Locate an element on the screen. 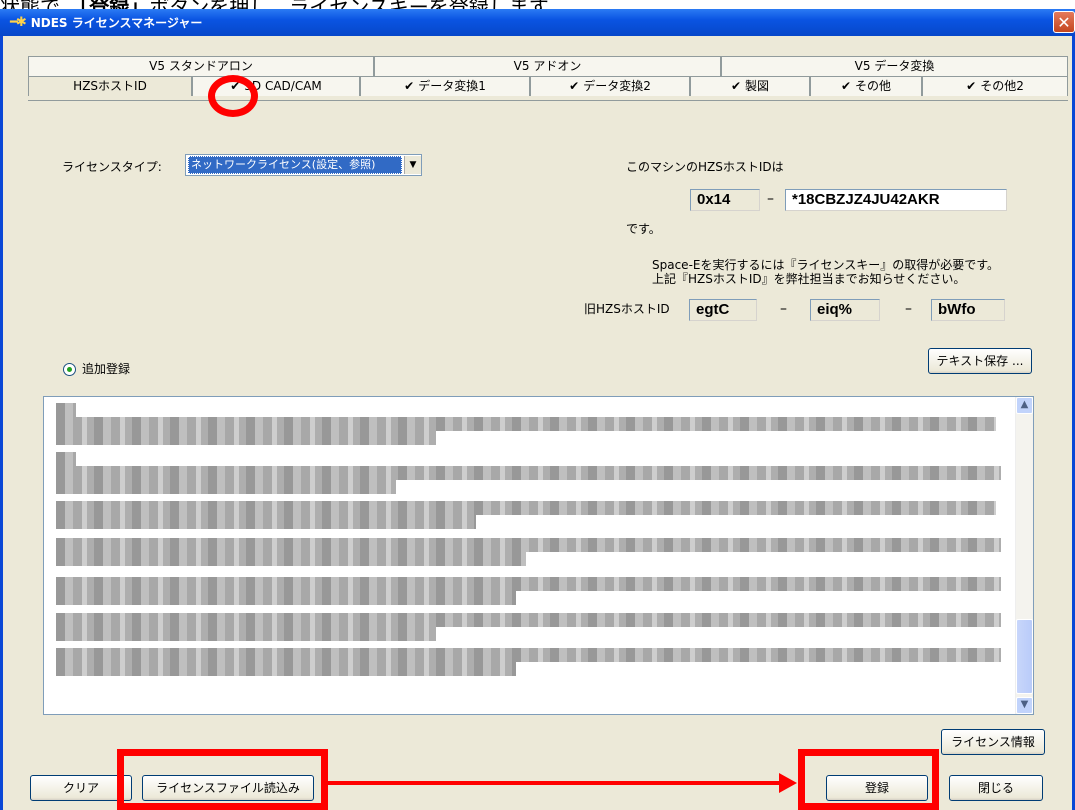  tab-row-top: V5 スタンドアロン V5 アドオン V5 データ変換 is located at coordinates (548, 66).